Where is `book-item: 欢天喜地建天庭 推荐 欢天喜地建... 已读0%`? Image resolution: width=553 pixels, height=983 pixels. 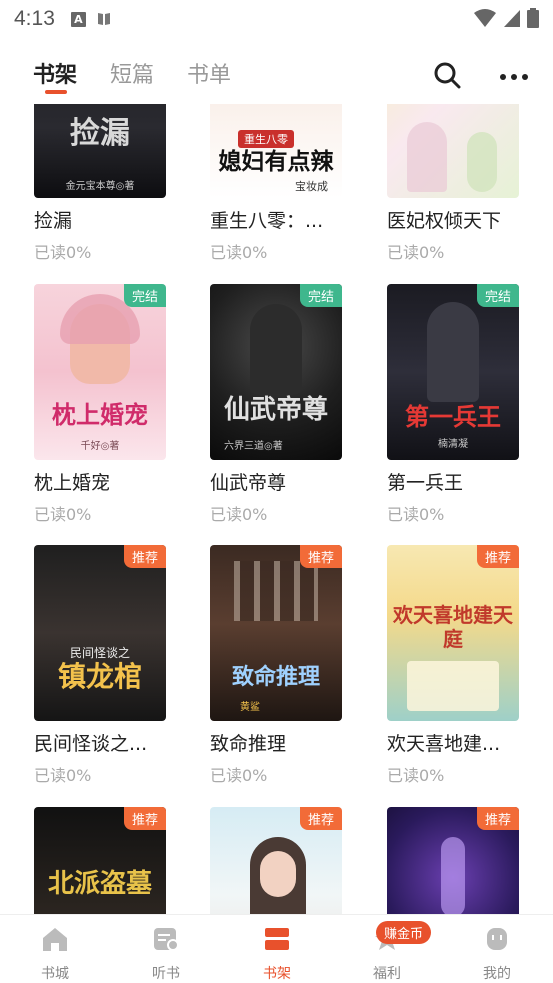 book-item: 欢天喜地建天庭 推荐 欢天喜地建... 已读0% is located at coordinates (453, 665).